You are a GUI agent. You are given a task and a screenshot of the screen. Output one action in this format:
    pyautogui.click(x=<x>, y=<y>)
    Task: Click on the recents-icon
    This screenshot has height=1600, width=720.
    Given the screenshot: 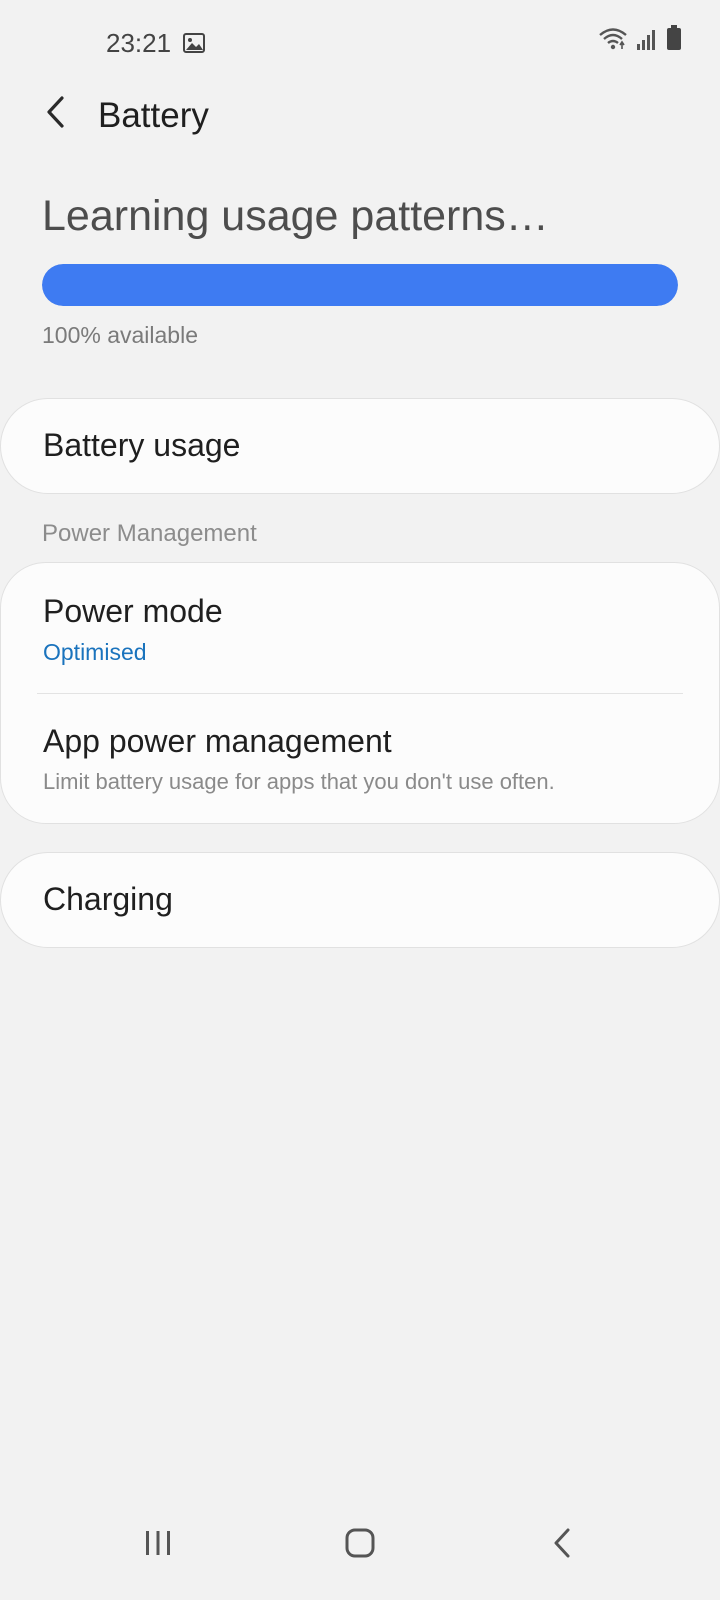 What is the action you would take?
    pyautogui.click(x=158, y=1545)
    